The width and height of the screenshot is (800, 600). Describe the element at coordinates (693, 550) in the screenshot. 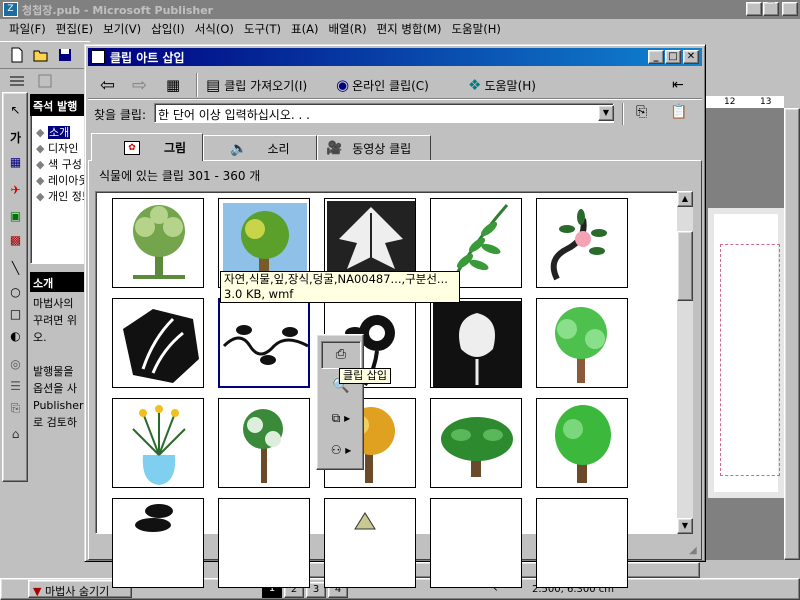

I see `resize-grip-icon: ◢` at that location.